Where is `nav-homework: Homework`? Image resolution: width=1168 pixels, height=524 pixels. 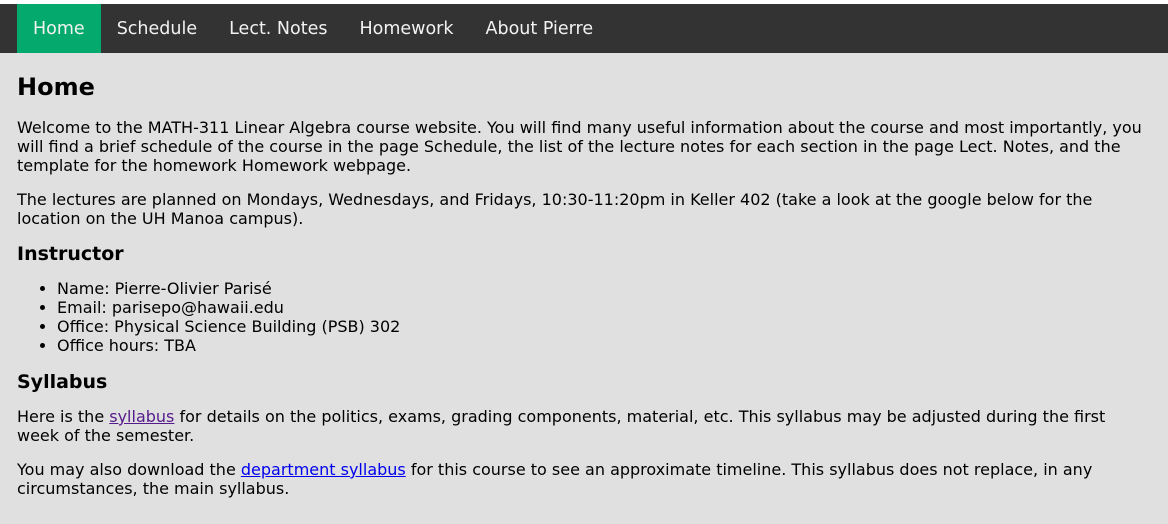
nav-homework: Homework is located at coordinates (406, 28).